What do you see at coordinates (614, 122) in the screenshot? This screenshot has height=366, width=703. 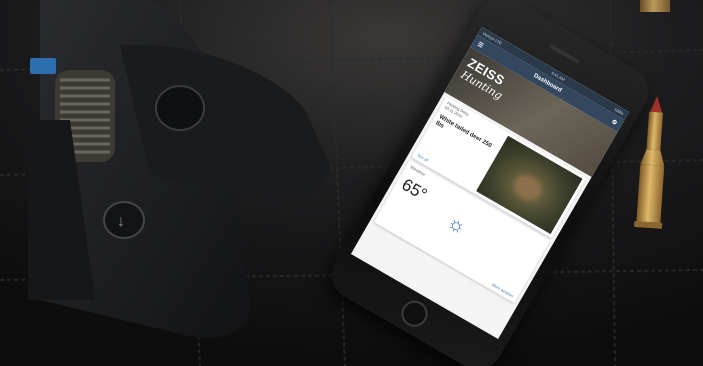 I see `gear-icon: ⚙` at bounding box center [614, 122].